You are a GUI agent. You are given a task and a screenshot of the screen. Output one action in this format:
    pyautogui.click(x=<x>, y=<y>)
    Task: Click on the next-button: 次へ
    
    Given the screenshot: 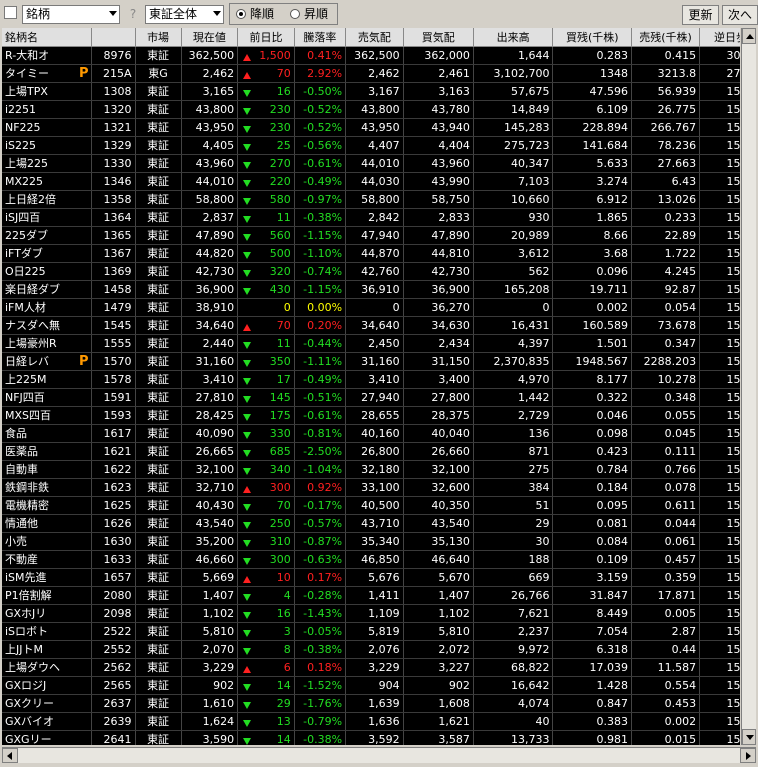 What is the action you would take?
    pyautogui.click(x=740, y=15)
    